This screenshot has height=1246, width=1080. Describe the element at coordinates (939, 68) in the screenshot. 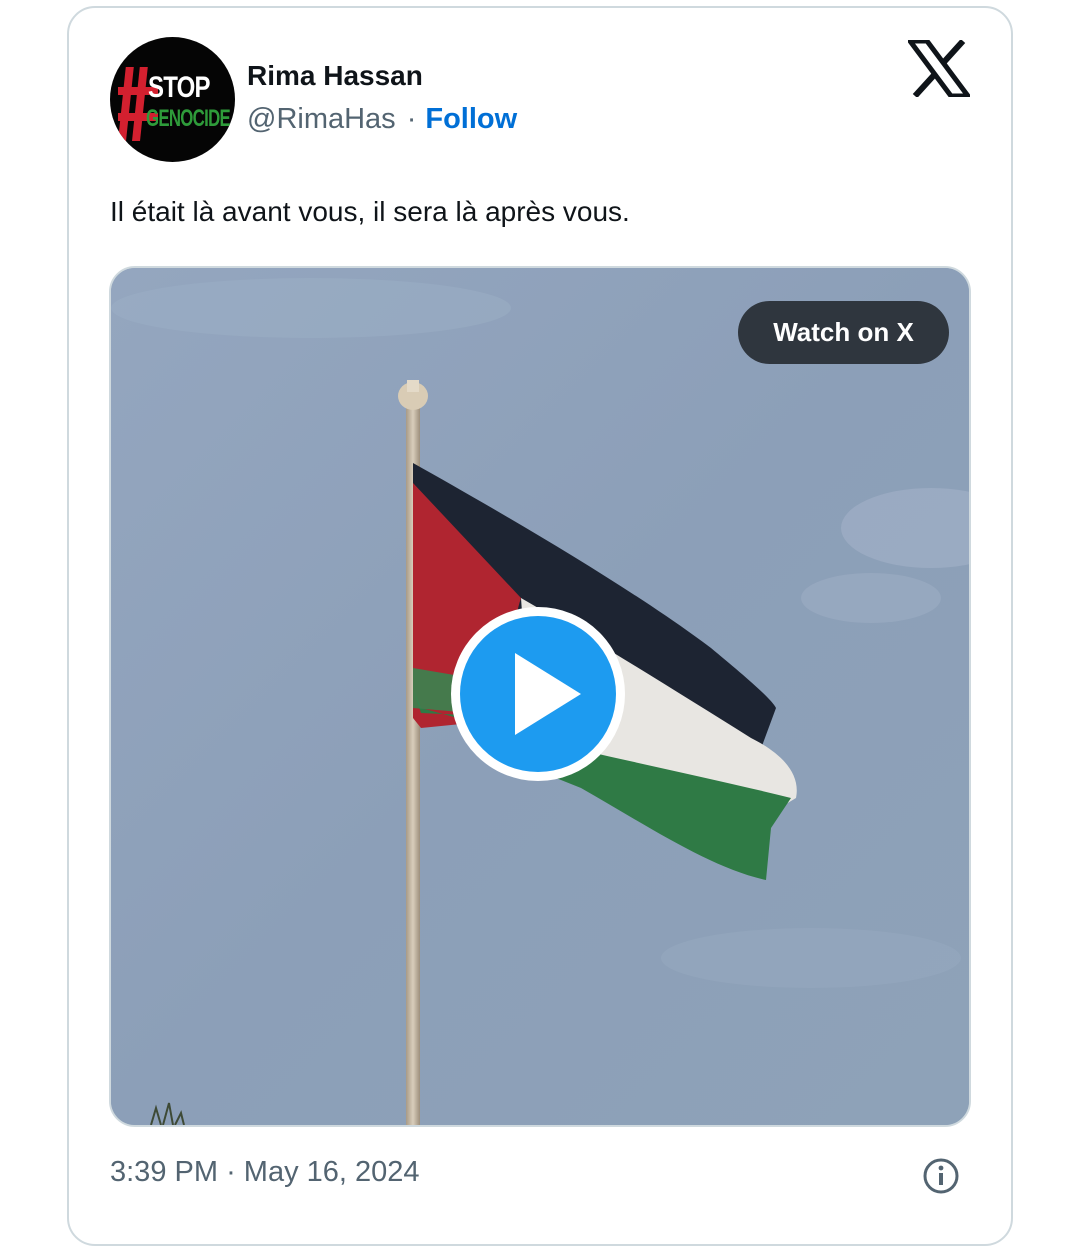

I see `x-logo-icon` at that location.